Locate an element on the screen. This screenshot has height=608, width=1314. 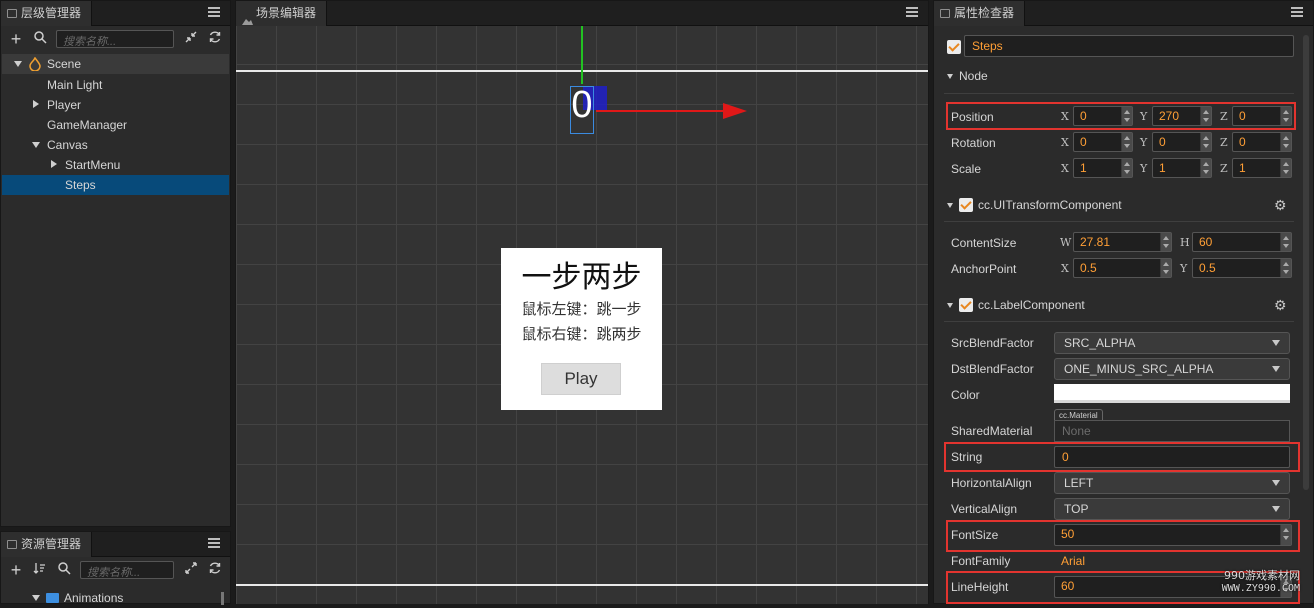
scale-z-stepper is located at coordinates (1285, 168).